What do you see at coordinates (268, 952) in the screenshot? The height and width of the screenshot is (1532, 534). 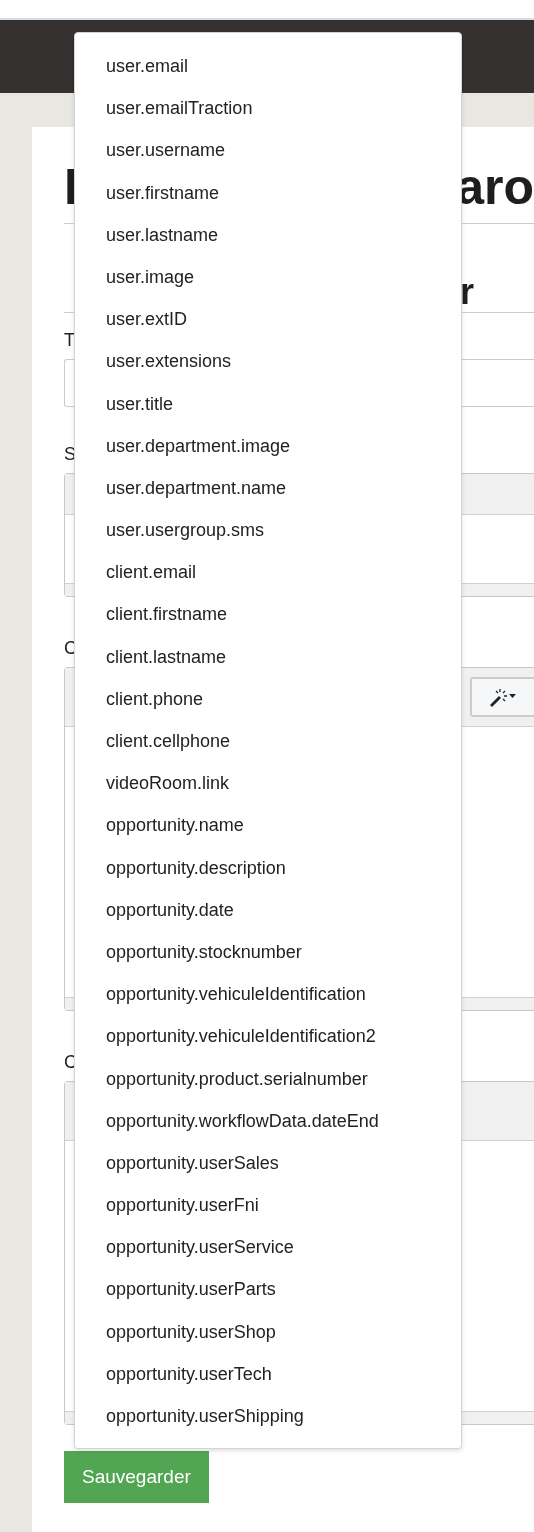 I see `menu-item: opportunity.stocknumber` at bounding box center [268, 952].